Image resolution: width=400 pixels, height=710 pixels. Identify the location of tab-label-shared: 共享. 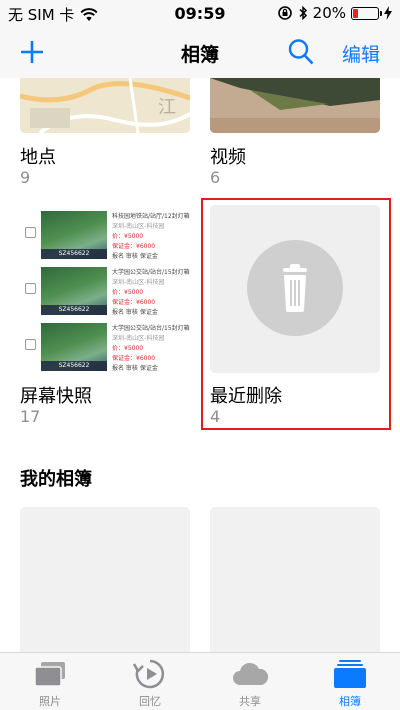
(250, 701).